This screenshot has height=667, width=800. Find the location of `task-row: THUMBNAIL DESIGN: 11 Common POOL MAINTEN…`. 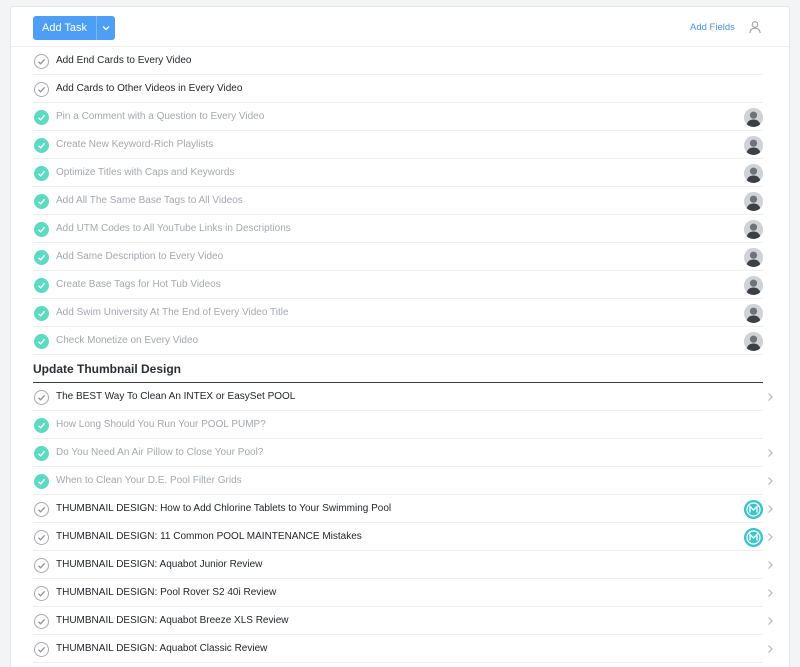

task-row: THUMBNAIL DESIGN: 11 Common POOL MAINTEN… is located at coordinates (400, 537).